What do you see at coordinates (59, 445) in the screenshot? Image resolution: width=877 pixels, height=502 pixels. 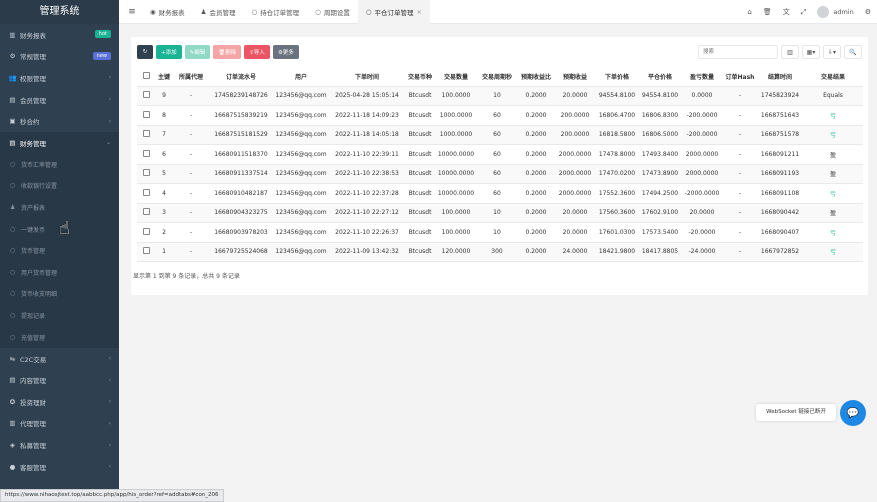 I see `sidebar-bottom-item-4: ◈ 私募管理 ‹` at bounding box center [59, 445].